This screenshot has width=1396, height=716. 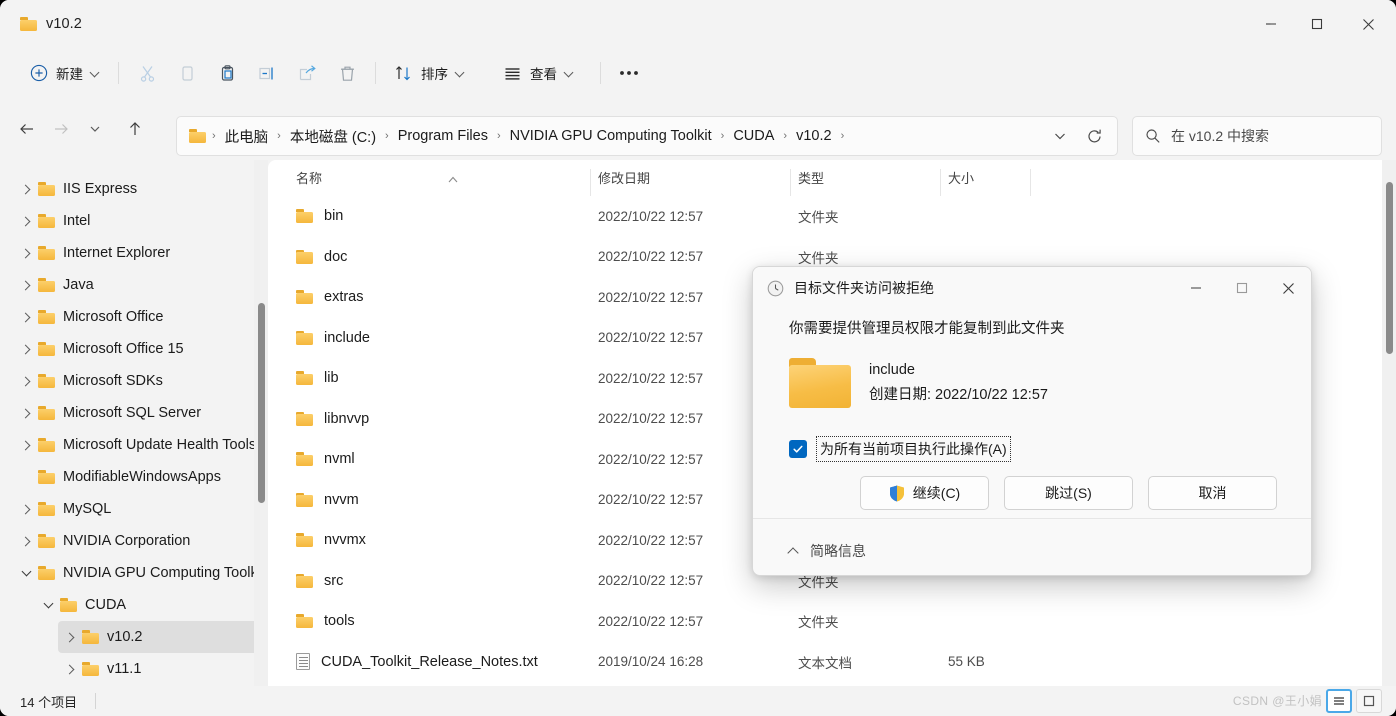 I want to click on minimize-icon, so click(x=1271, y=24).